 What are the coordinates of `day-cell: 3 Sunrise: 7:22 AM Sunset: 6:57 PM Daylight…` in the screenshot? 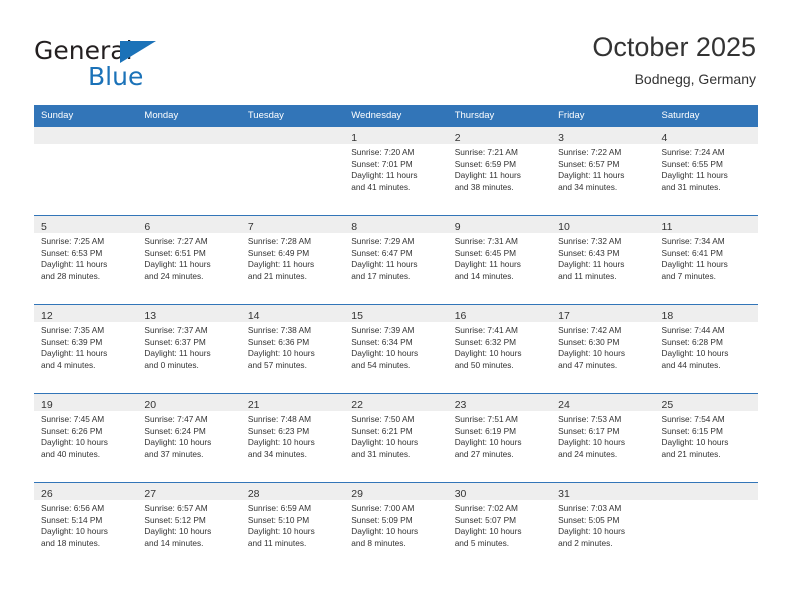 It's located at (603, 171).